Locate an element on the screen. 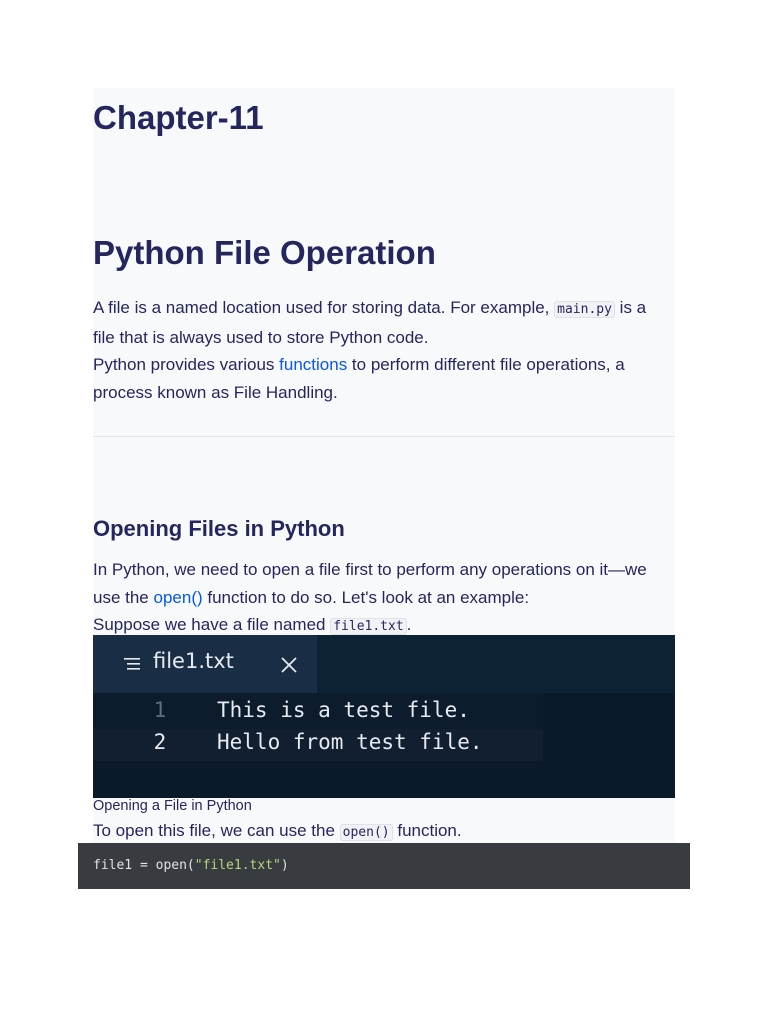 Image resolution: width=768 pixels, height=1024 pixels. line-number: 1 is located at coordinates (160, 710).